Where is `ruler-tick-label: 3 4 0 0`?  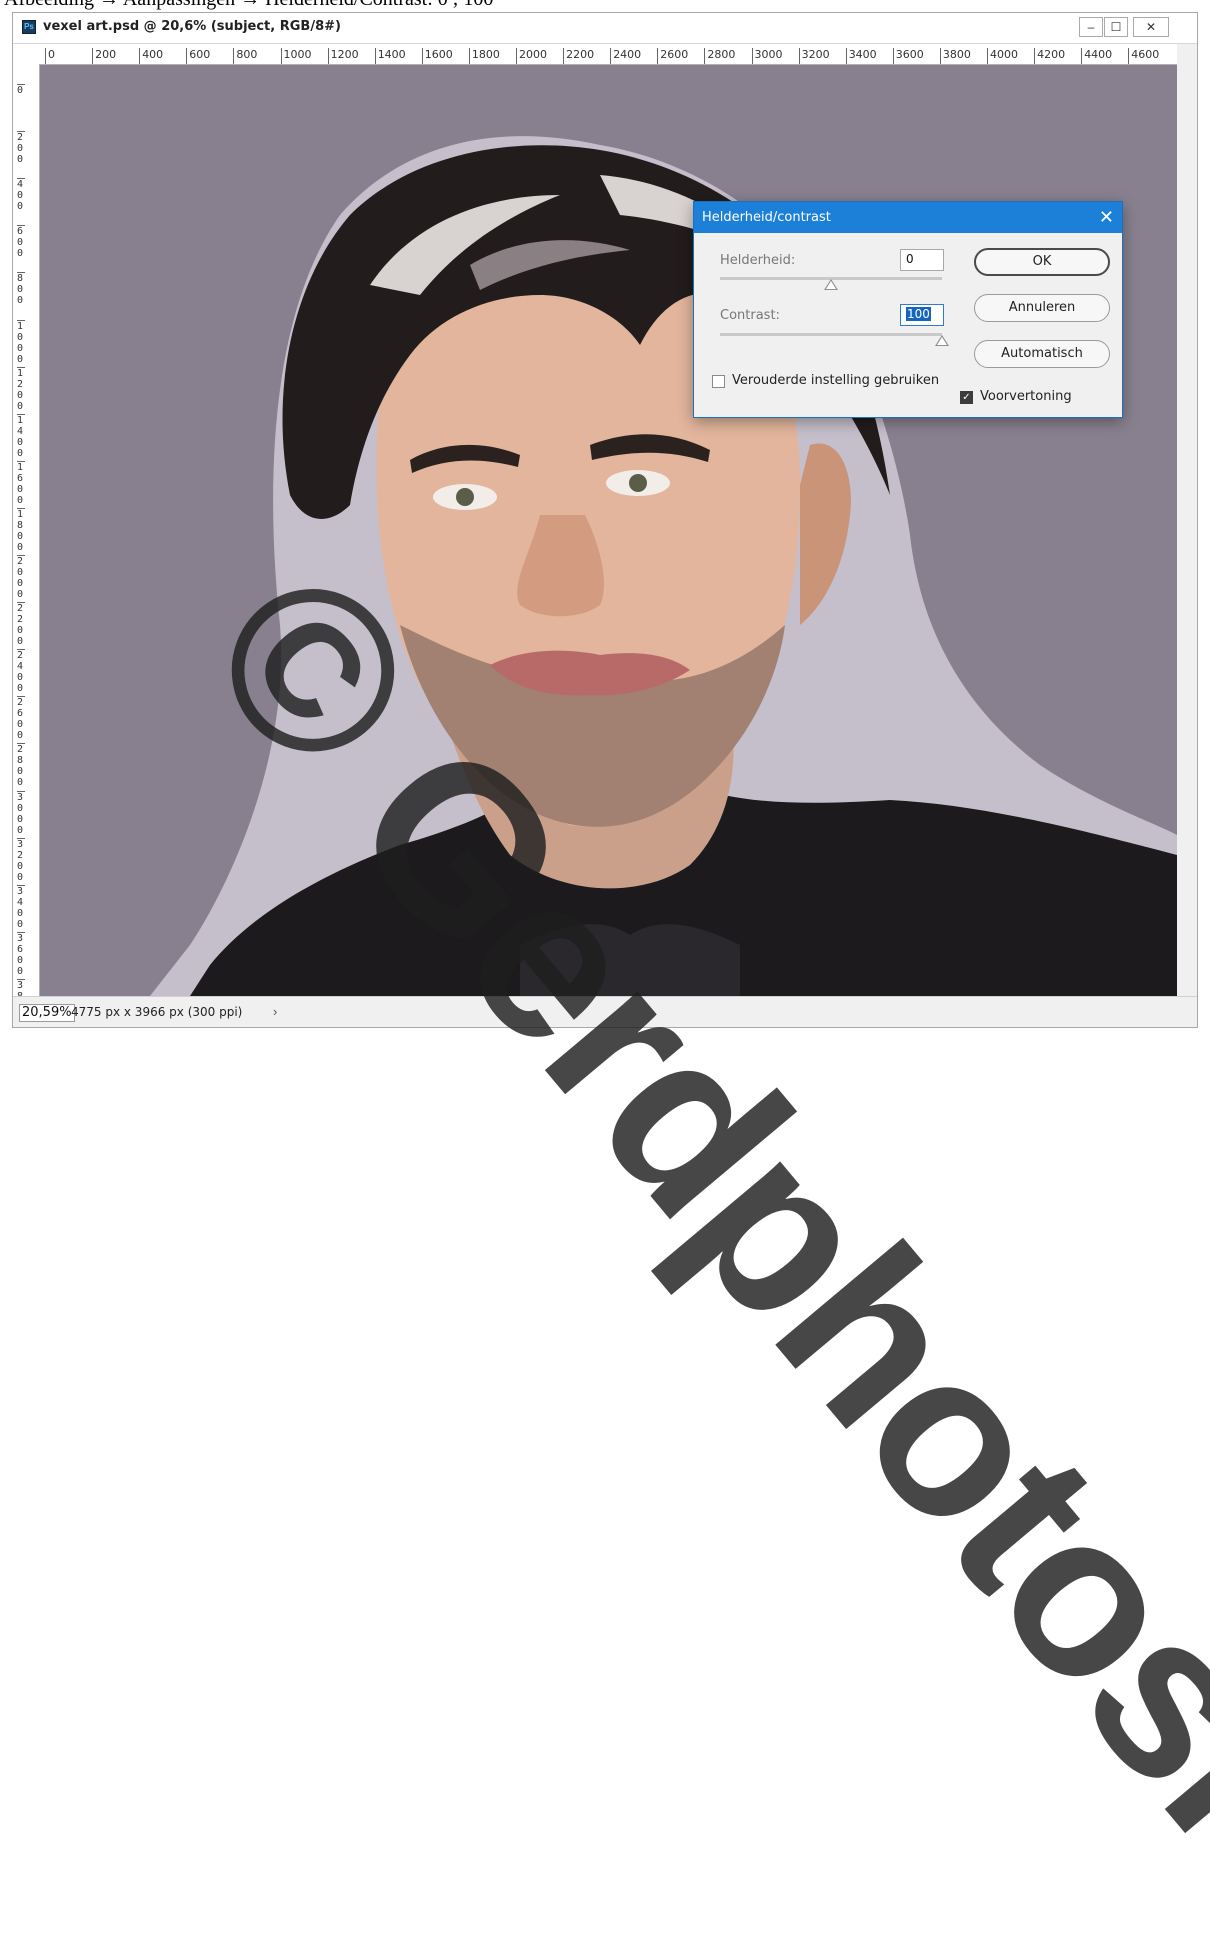 ruler-tick-label: 3 4 0 0 is located at coordinates (21, 907).